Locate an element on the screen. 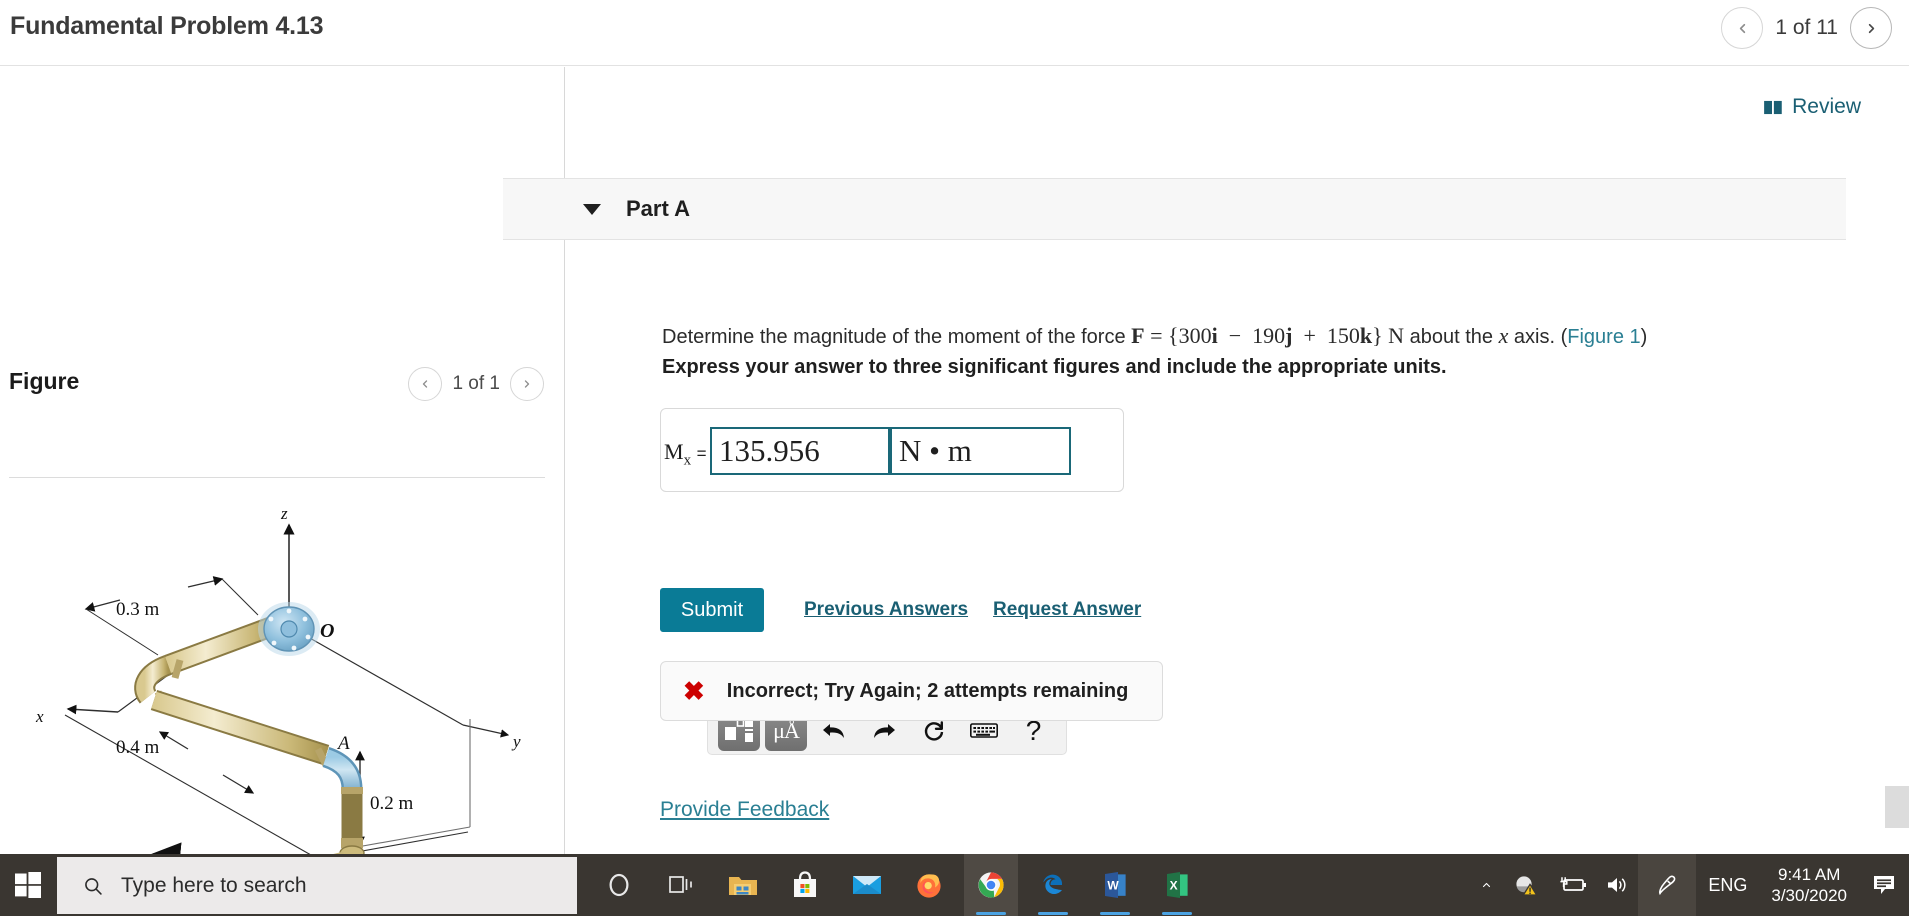  variable-M: M is located at coordinates (674, 451).